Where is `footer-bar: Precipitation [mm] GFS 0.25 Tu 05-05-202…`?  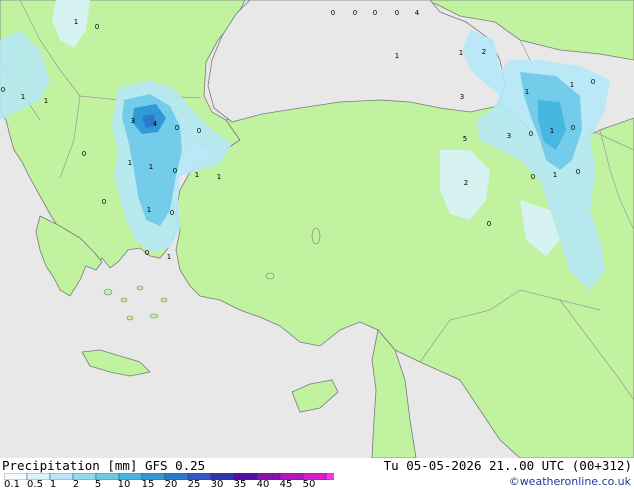 footer-bar: Precipitation [mm] GFS 0.25 Tu 05-05-202… is located at coordinates (317, 474).